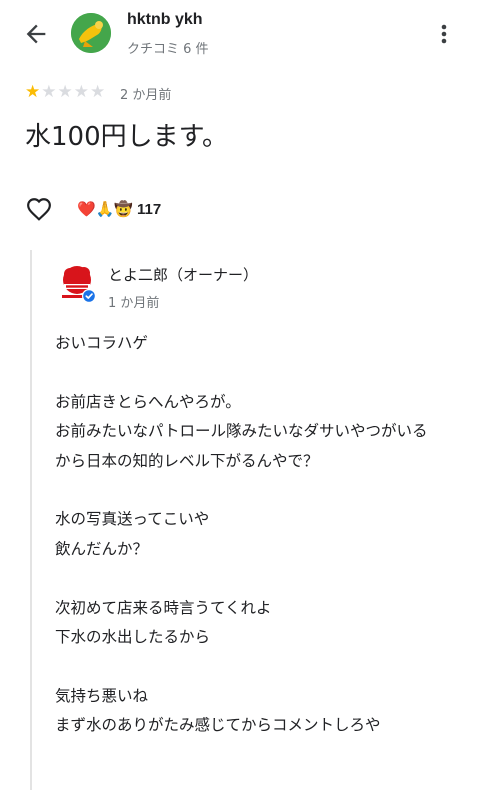 Image resolution: width=485 pixels, height=799 pixels. Describe the element at coordinates (127, 137) in the screenshot. I see `review-text: 水100円します。` at that location.